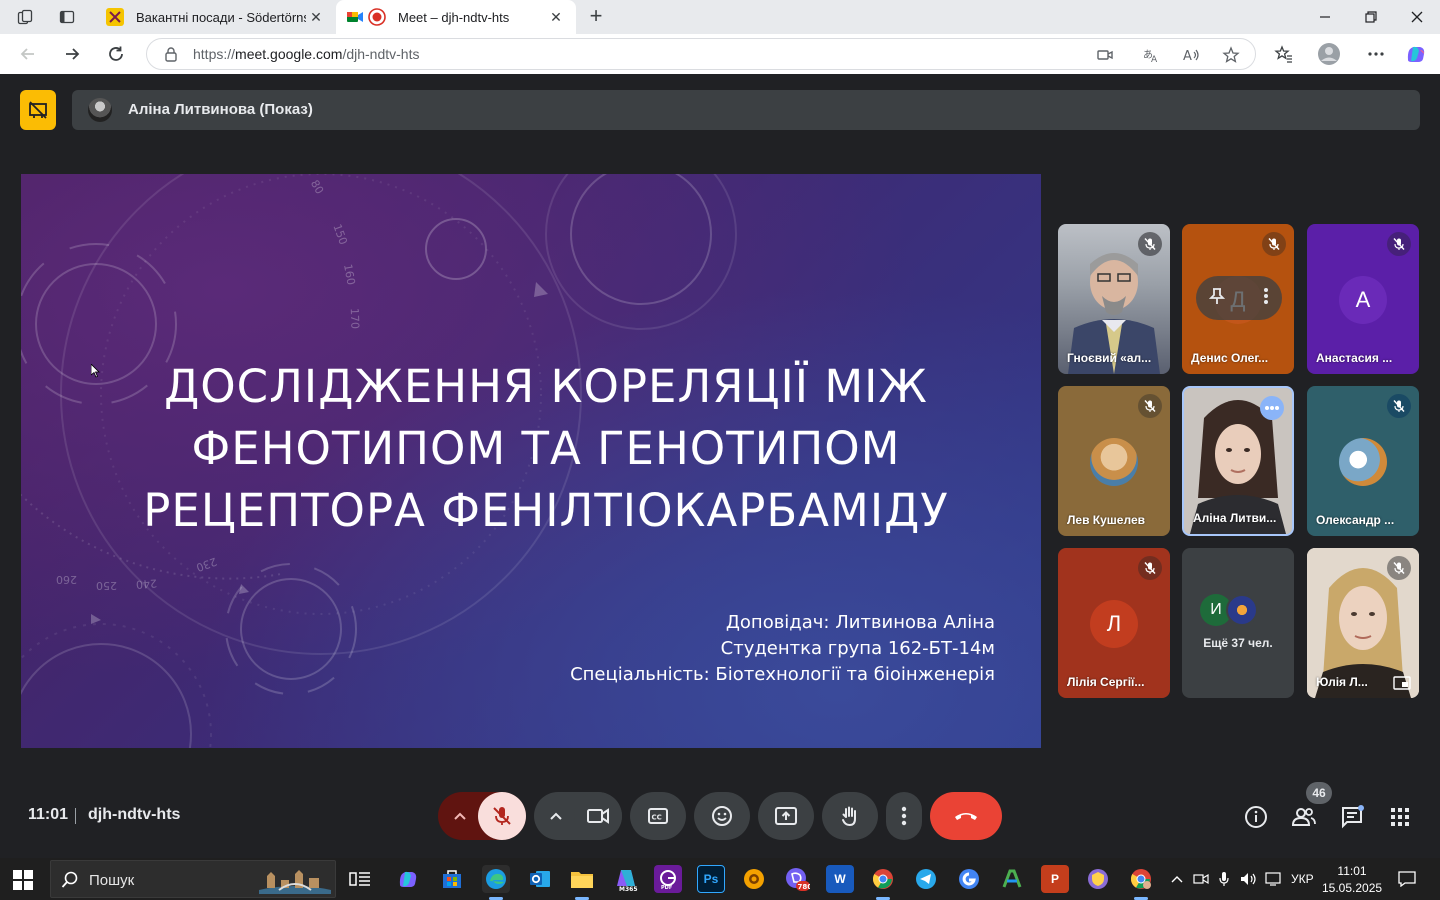 This screenshot has height=900, width=1440. I want to click on presentation-badge, so click(38, 110).